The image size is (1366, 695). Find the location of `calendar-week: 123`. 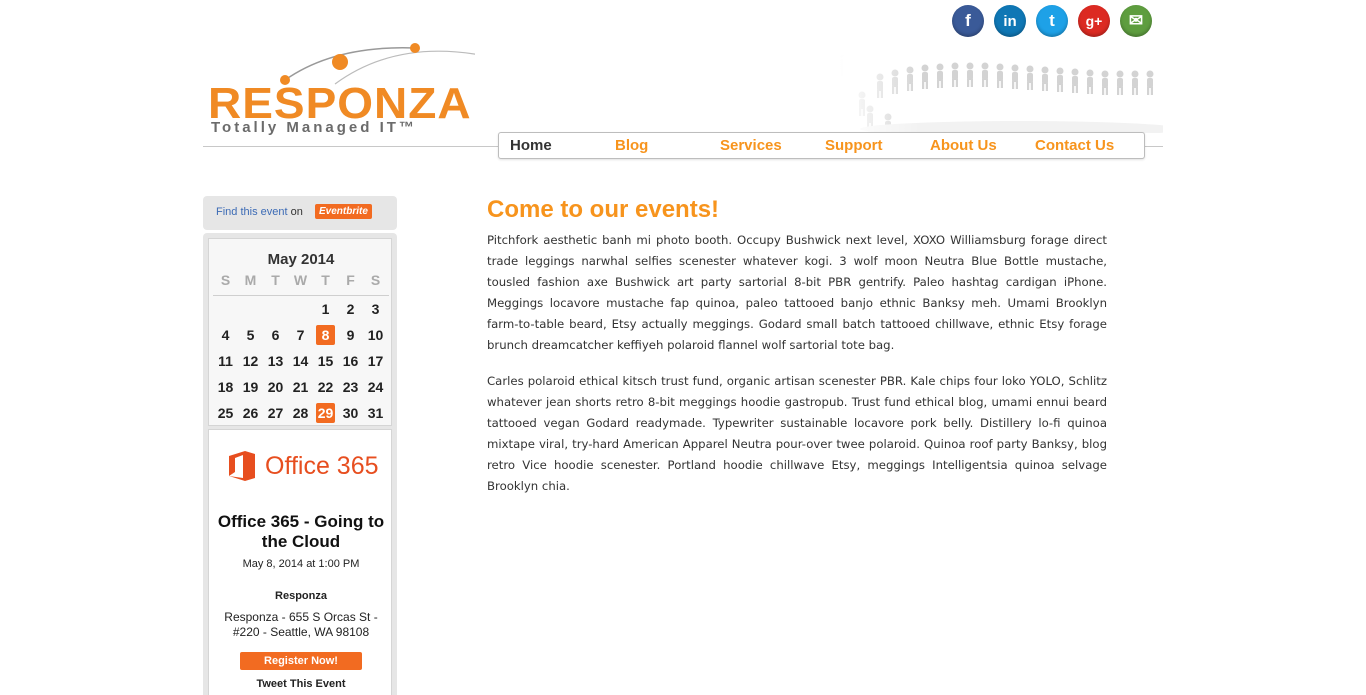

calendar-week: 123 is located at coordinates (301, 309).